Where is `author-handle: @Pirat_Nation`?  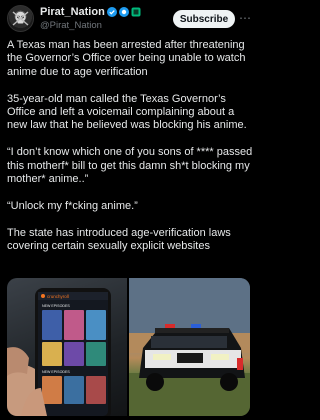 author-handle: @Pirat_Nation is located at coordinates (71, 25).